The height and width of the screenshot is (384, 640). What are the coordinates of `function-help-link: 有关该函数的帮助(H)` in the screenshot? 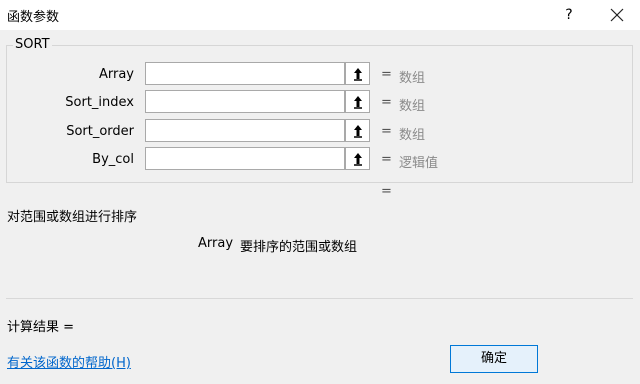 It's located at (69, 361).